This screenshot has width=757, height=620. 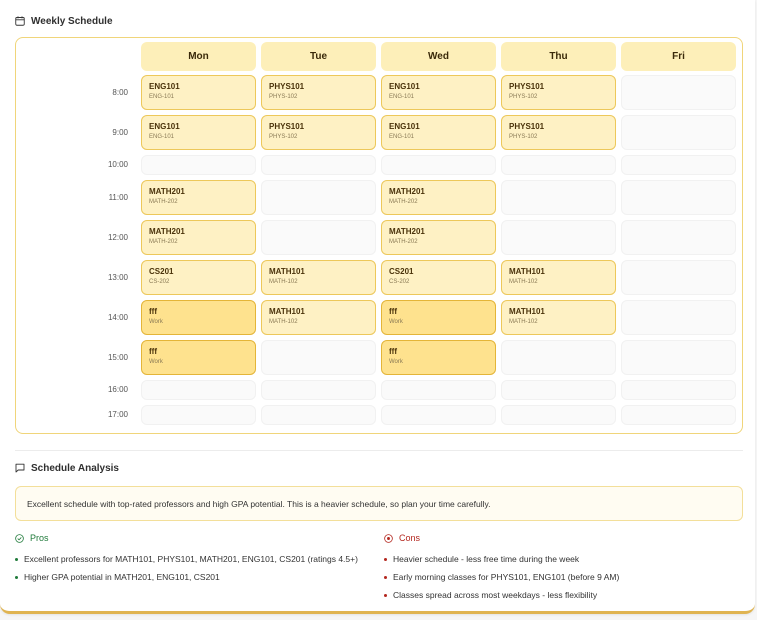 What do you see at coordinates (388, 538) in the screenshot?
I see `x-circle-icon` at bounding box center [388, 538].